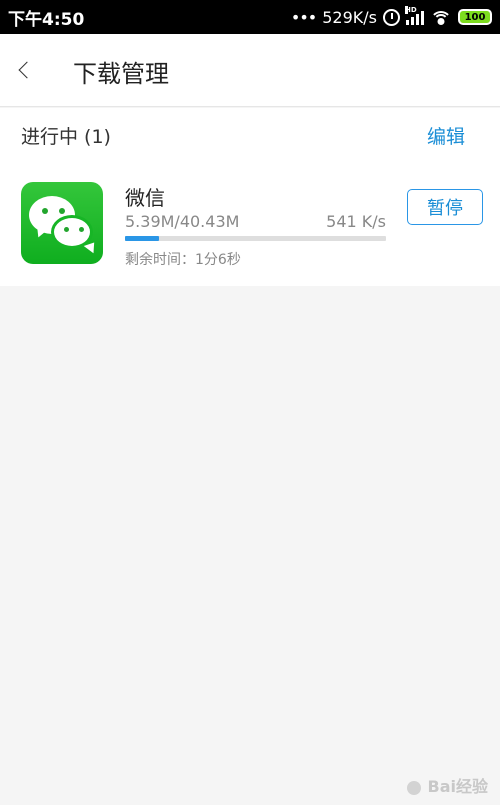  Describe the element at coordinates (414, 15) in the screenshot. I see `signal-bars-icon: HD` at that location.